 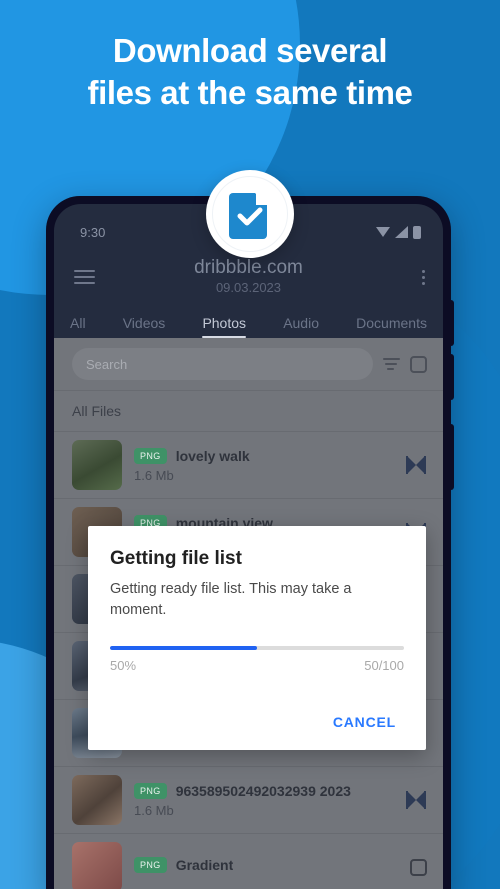 I want to click on file-name: lovely walk, so click(x=212, y=455).